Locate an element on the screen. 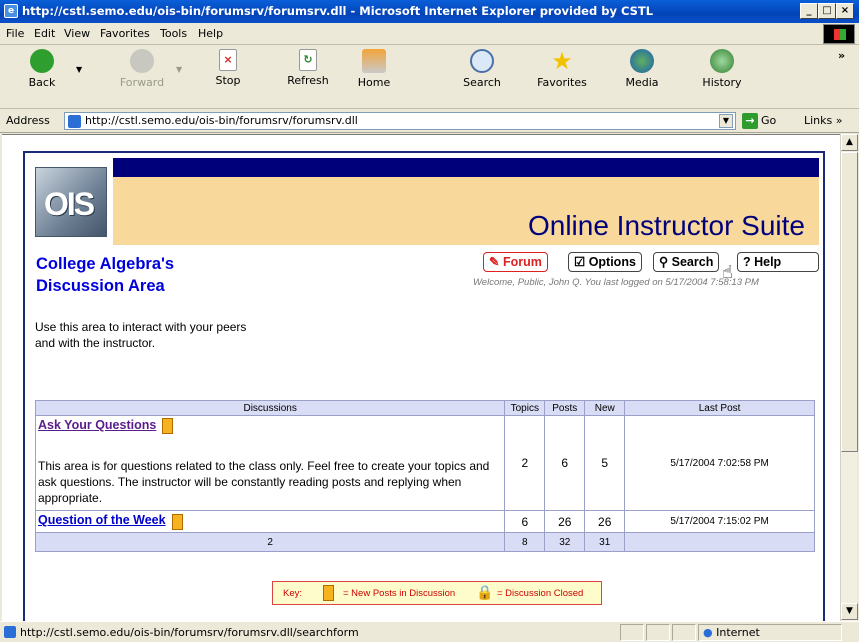  links-button: Links » is located at coordinates (823, 120).